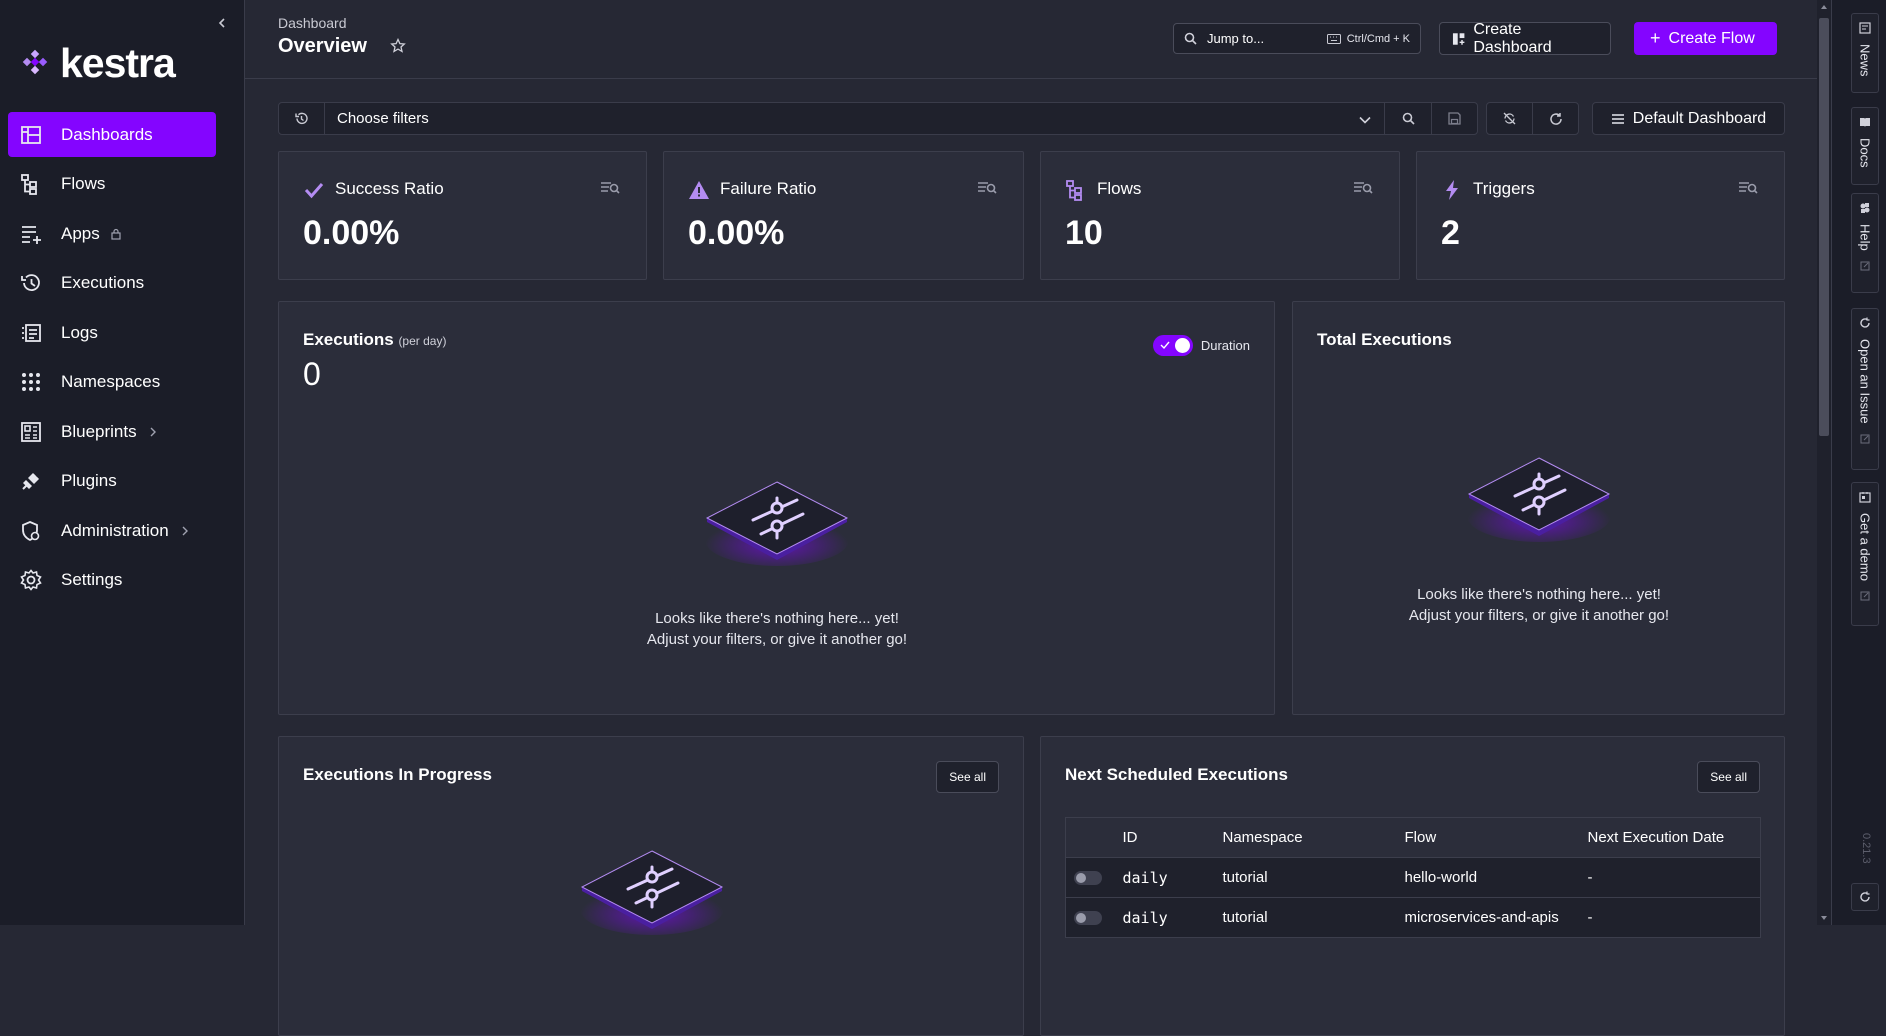  Describe the element at coordinates (1525, 38) in the screenshot. I see `create-dashboard-button: Create Dashboard` at that location.